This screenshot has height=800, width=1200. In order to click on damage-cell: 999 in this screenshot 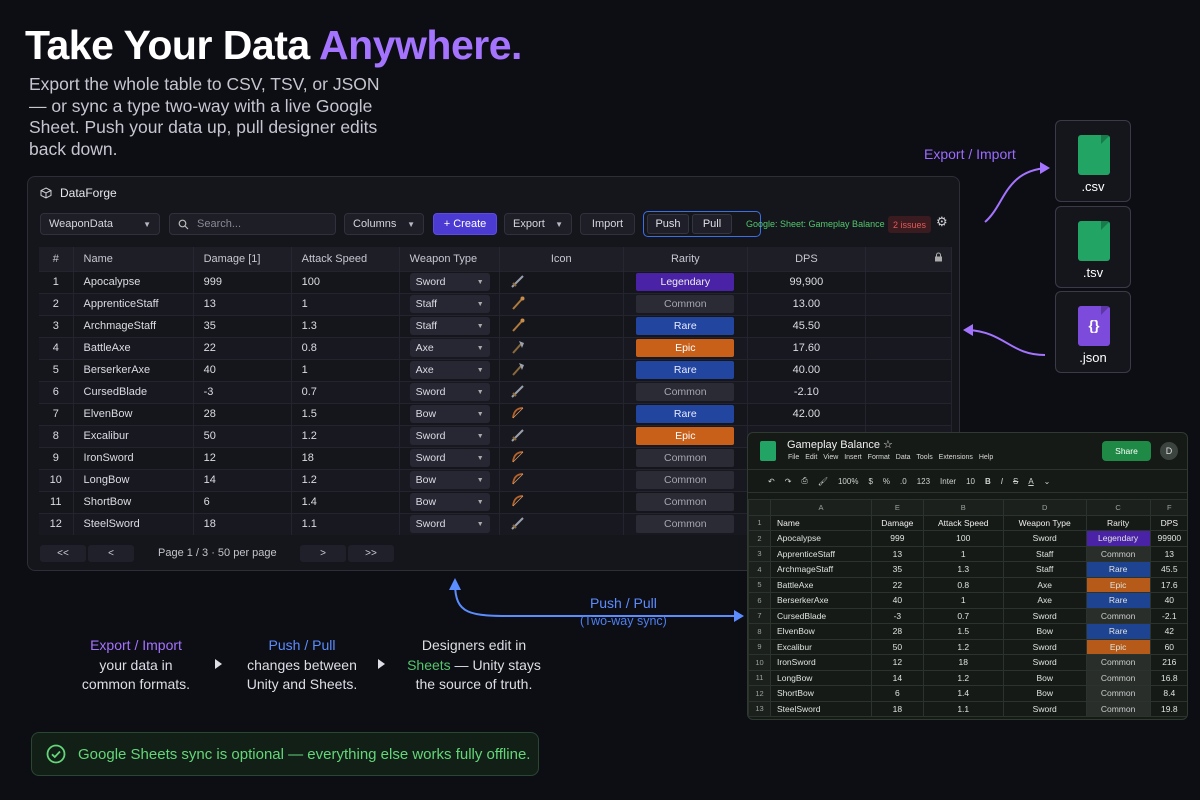, I will do `click(242, 281)`.